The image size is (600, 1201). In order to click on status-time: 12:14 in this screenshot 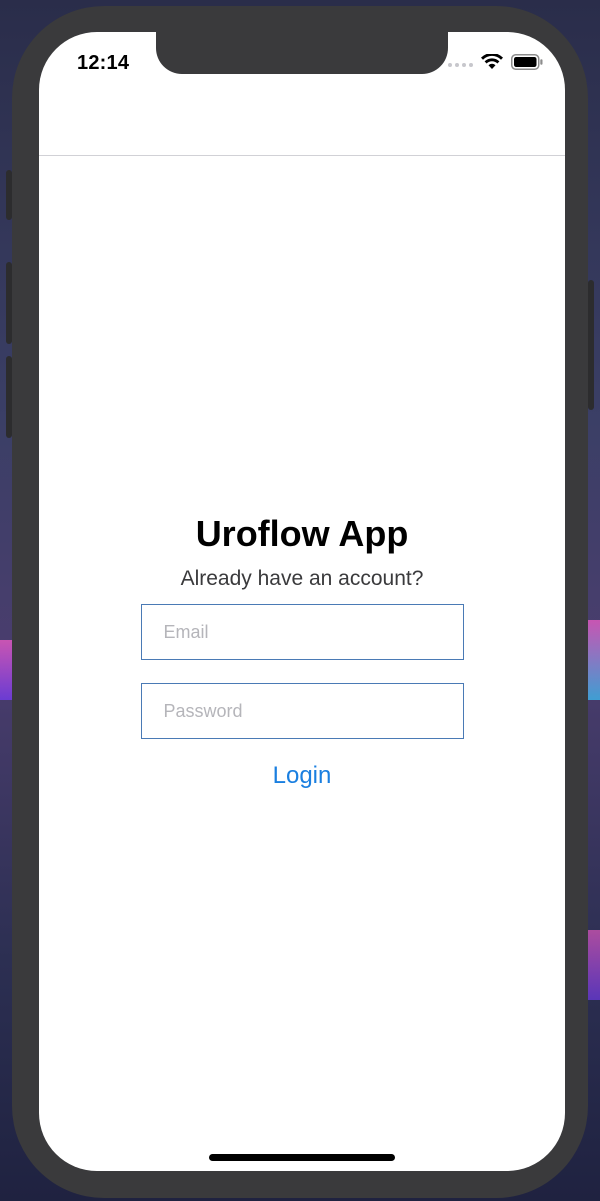, I will do `click(103, 63)`.